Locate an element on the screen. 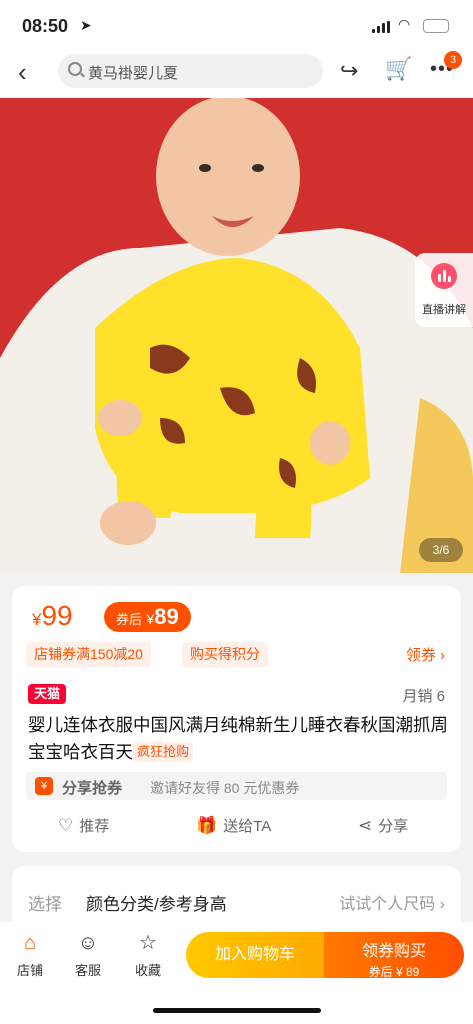 Image resolution: width=473 pixels, height=1024 pixels. cart-icon: 🛒 is located at coordinates (398, 69).